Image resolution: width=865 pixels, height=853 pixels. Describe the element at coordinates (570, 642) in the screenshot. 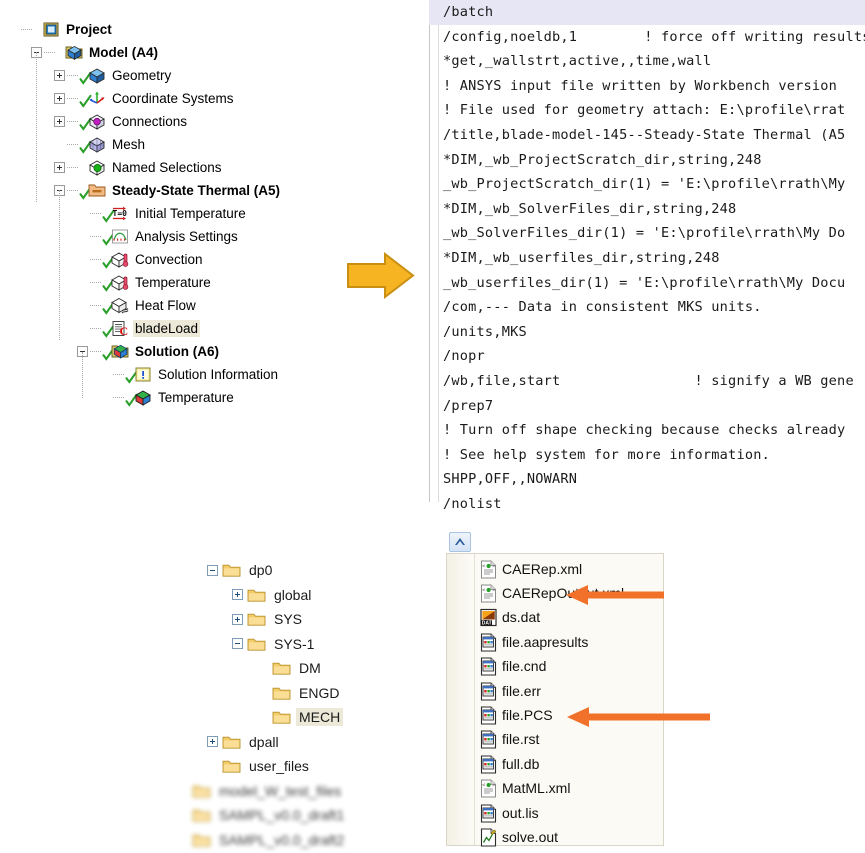

I see `file-list-item: file.aapresults` at that location.